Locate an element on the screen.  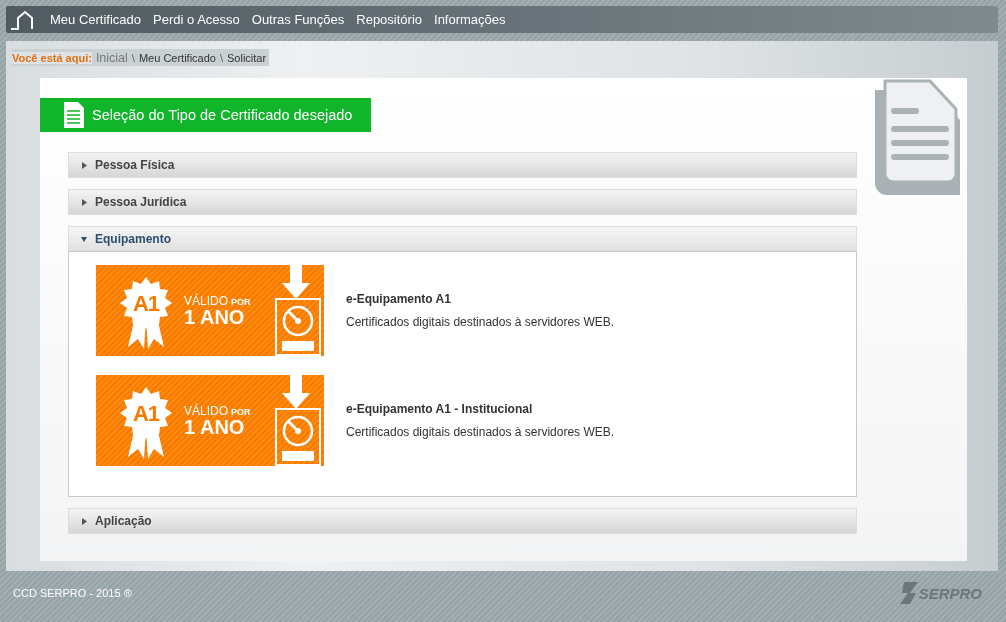
nav-link: Informações is located at coordinates (470, 19).